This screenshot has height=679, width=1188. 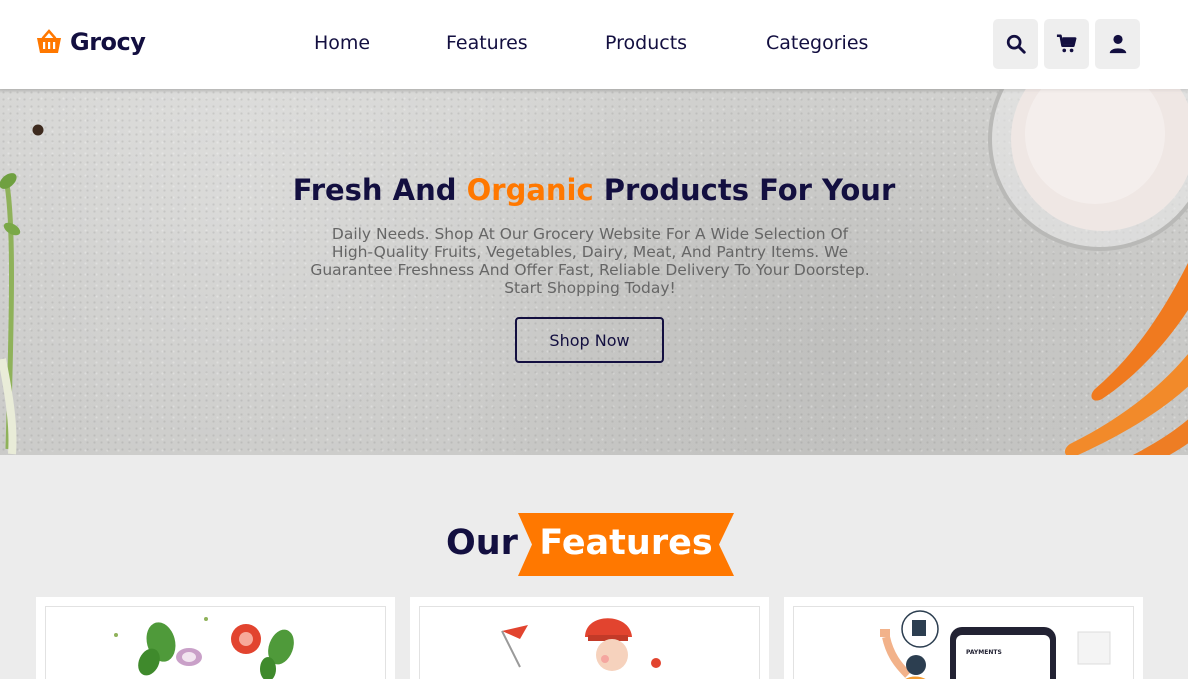 I want to click on site-header: Grocy Home Features Products Categories, so click(x=594, y=44).